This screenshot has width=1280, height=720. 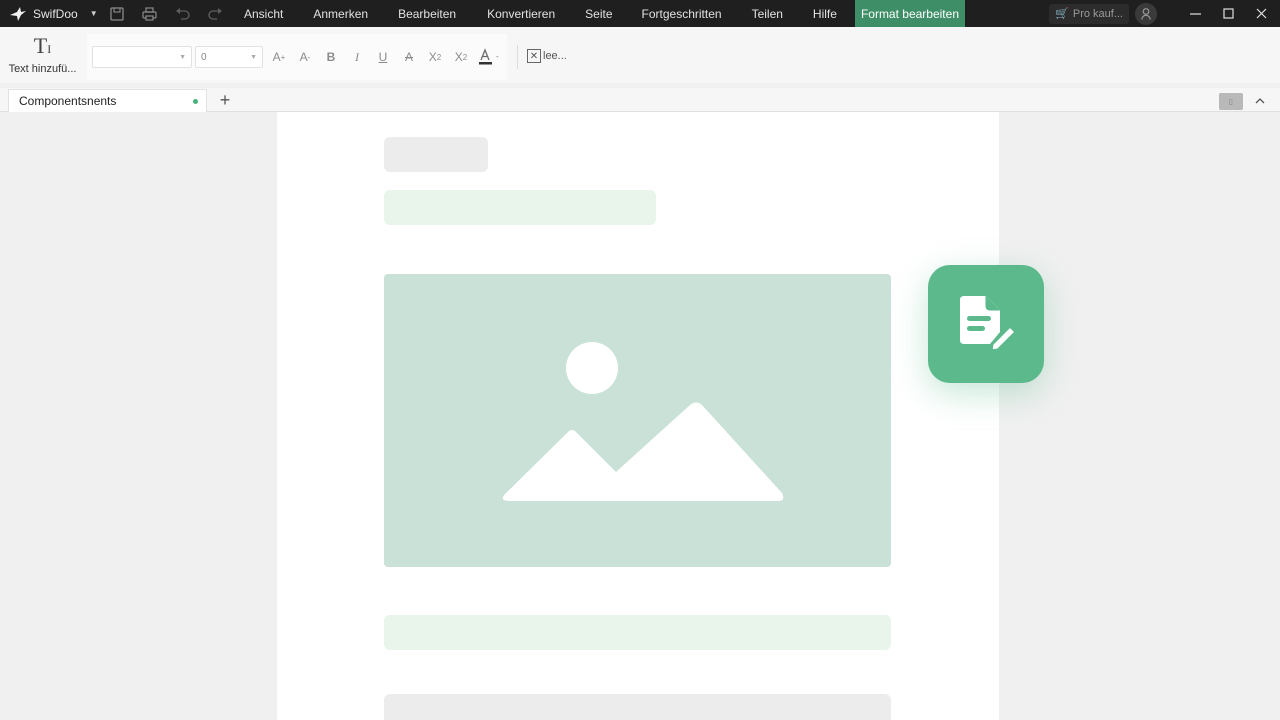 I want to click on swifdoo-bird-icon, so click(x=18, y=13).